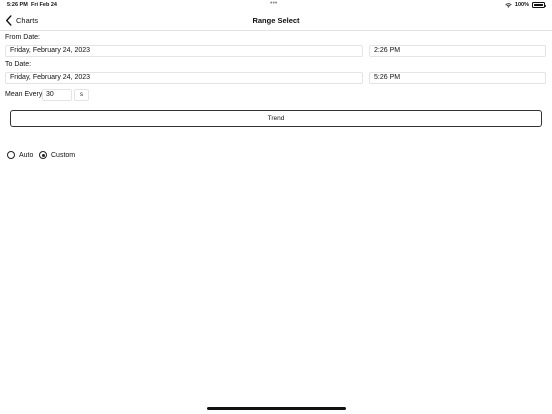 The image size is (552, 414). Describe the element at coordinates (457, 78) in the screenshot. I see `to-time-field: 5:26 PM` at that location.